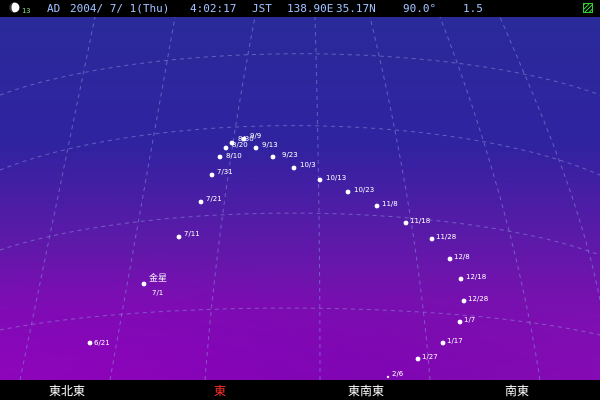 This screenshot has height=400, width=600. I want to click on date-label: 11/8, so click(390, 204).